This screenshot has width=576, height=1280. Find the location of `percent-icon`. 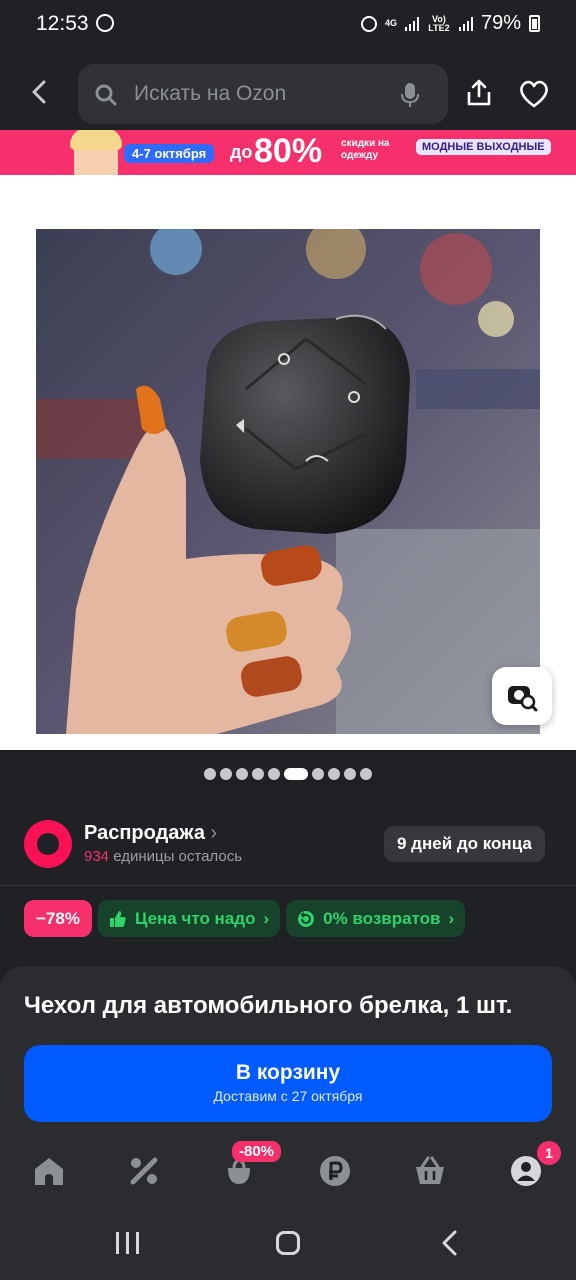

percent-icon is located at coordinates (144, 1171).